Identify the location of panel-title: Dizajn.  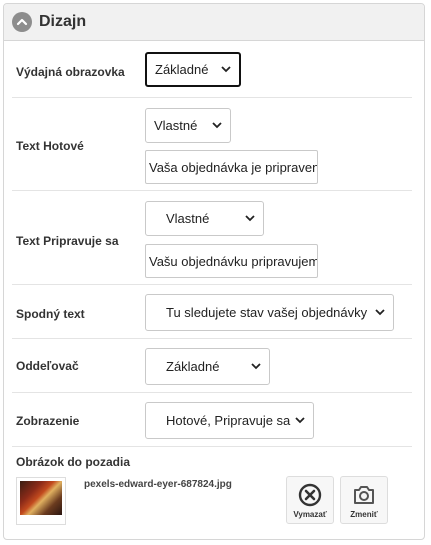
(63, 21).